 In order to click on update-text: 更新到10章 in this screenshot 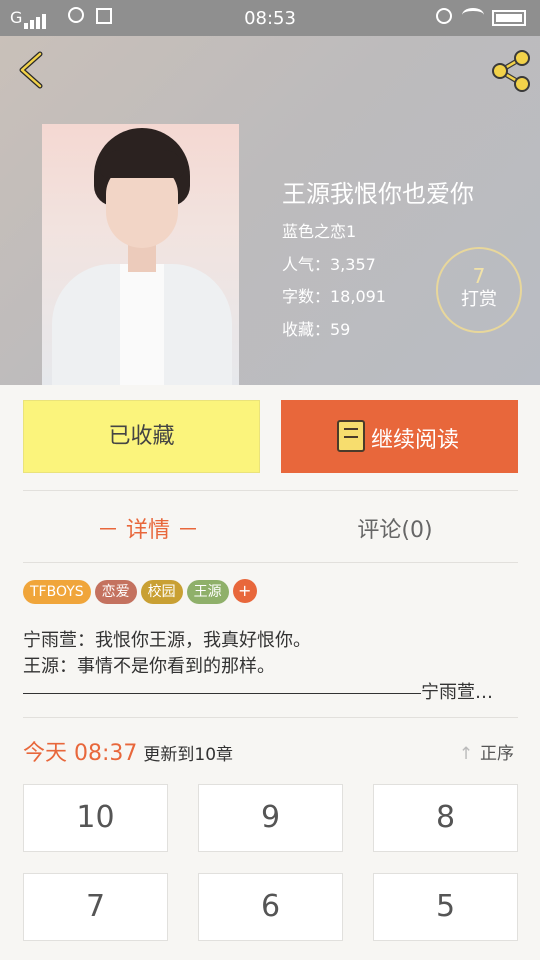, I will do `click(188, 755)`.